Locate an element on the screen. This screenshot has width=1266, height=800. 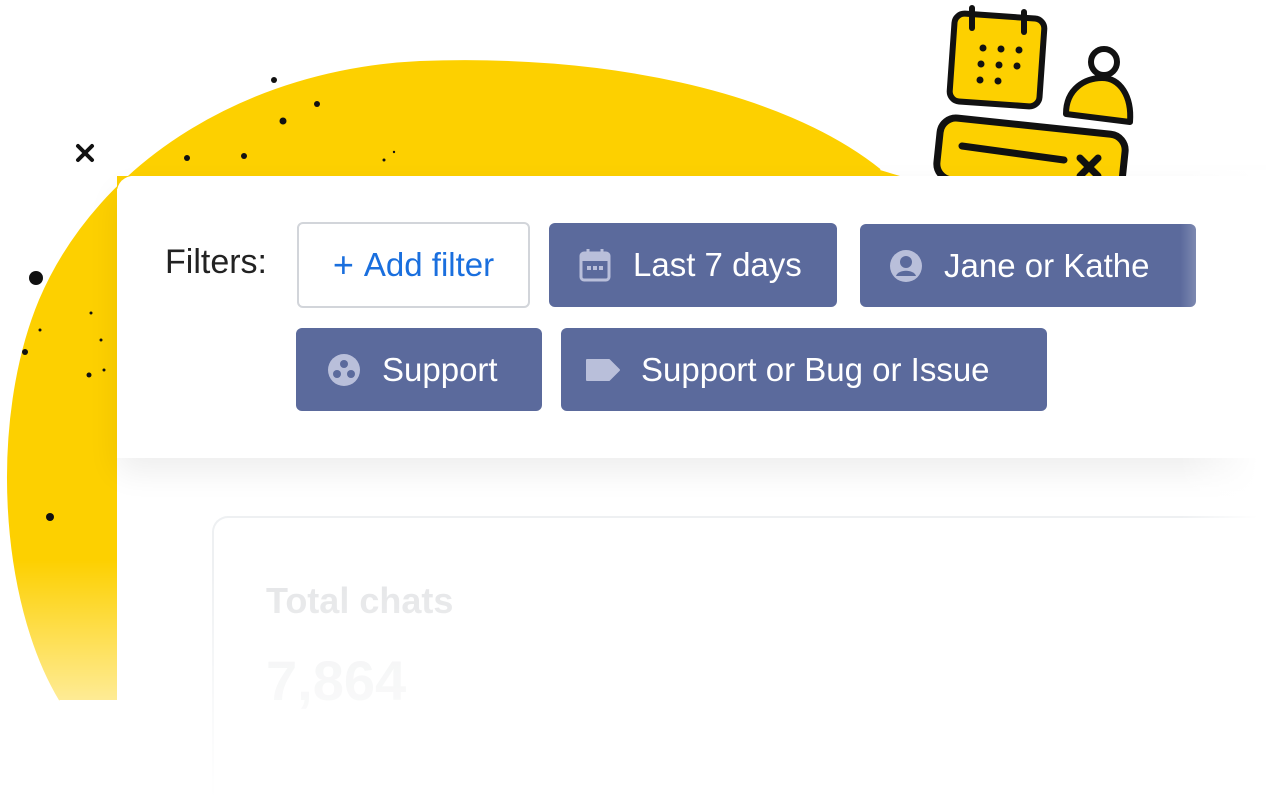
plus-icon: + is located at coordinates (343, 264).